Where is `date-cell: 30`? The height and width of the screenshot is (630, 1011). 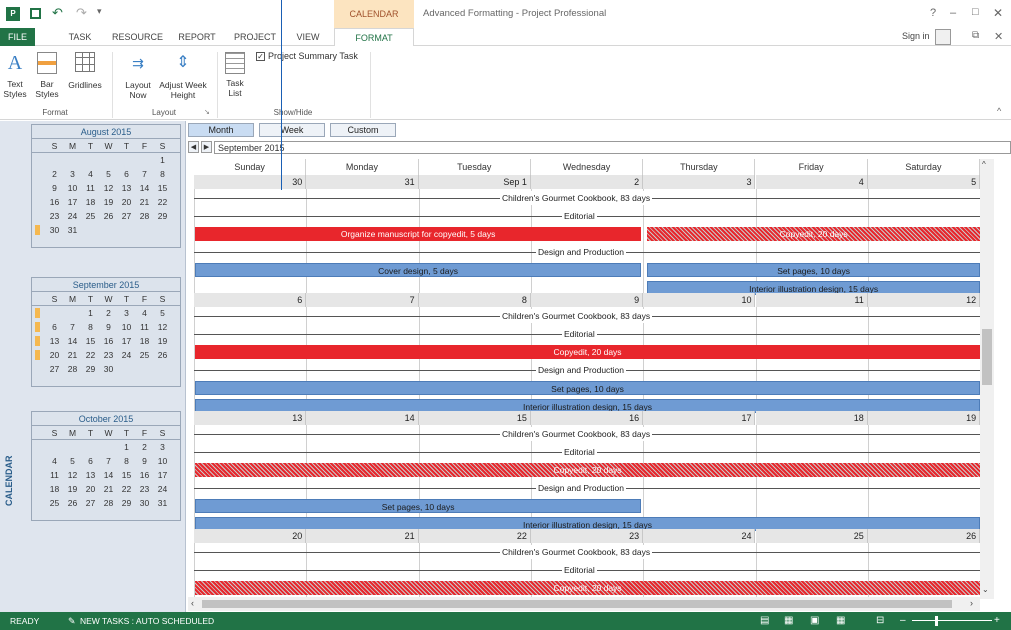 date-cell: 30 is located at coordinates (250, 182).